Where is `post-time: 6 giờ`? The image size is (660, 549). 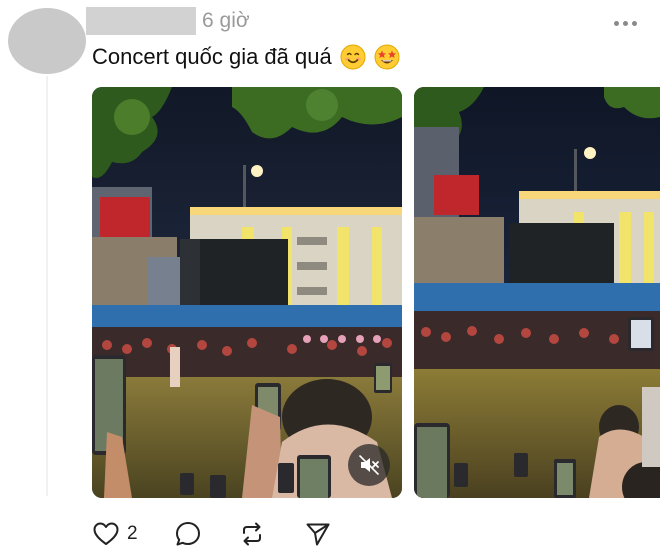
post-time: 6 giờ is located at coordinates (226, 20).